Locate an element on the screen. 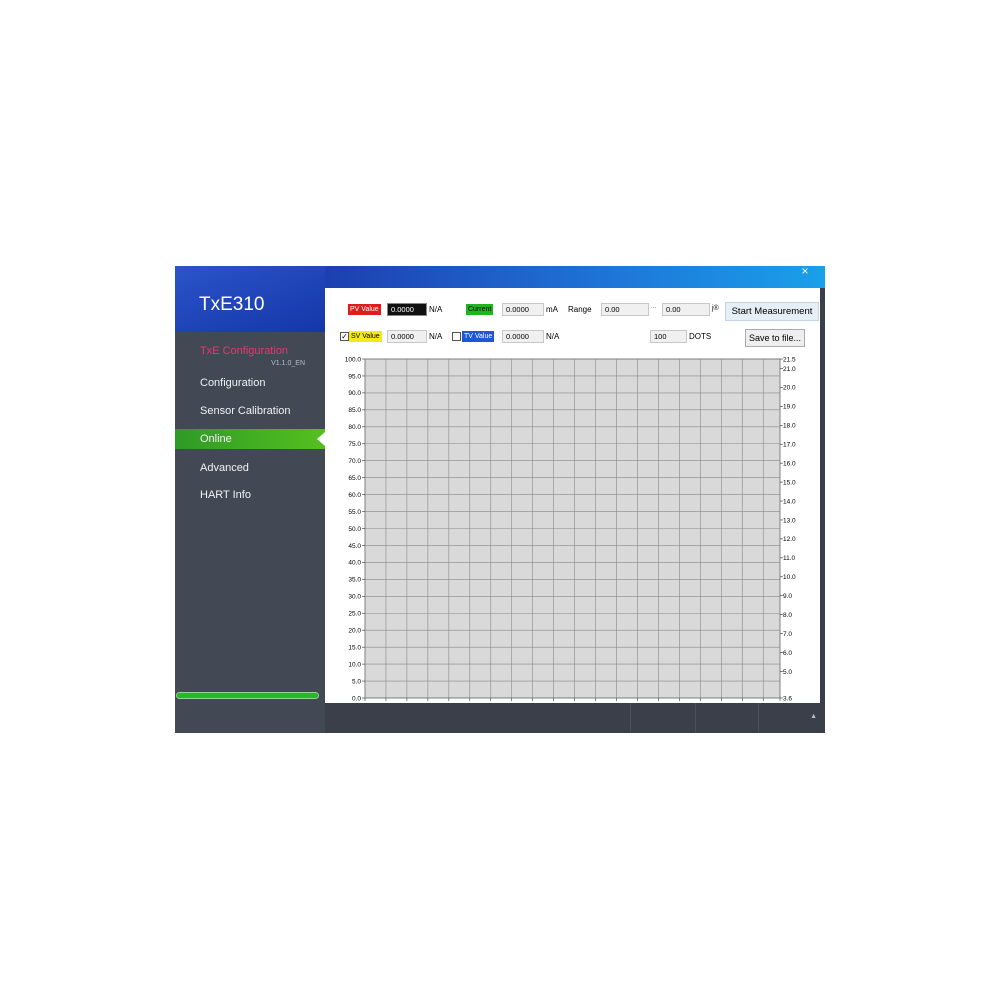 This screenshot has width=1000, height=1000. brand-header: TxE310 is located at coordinates (250, 299).